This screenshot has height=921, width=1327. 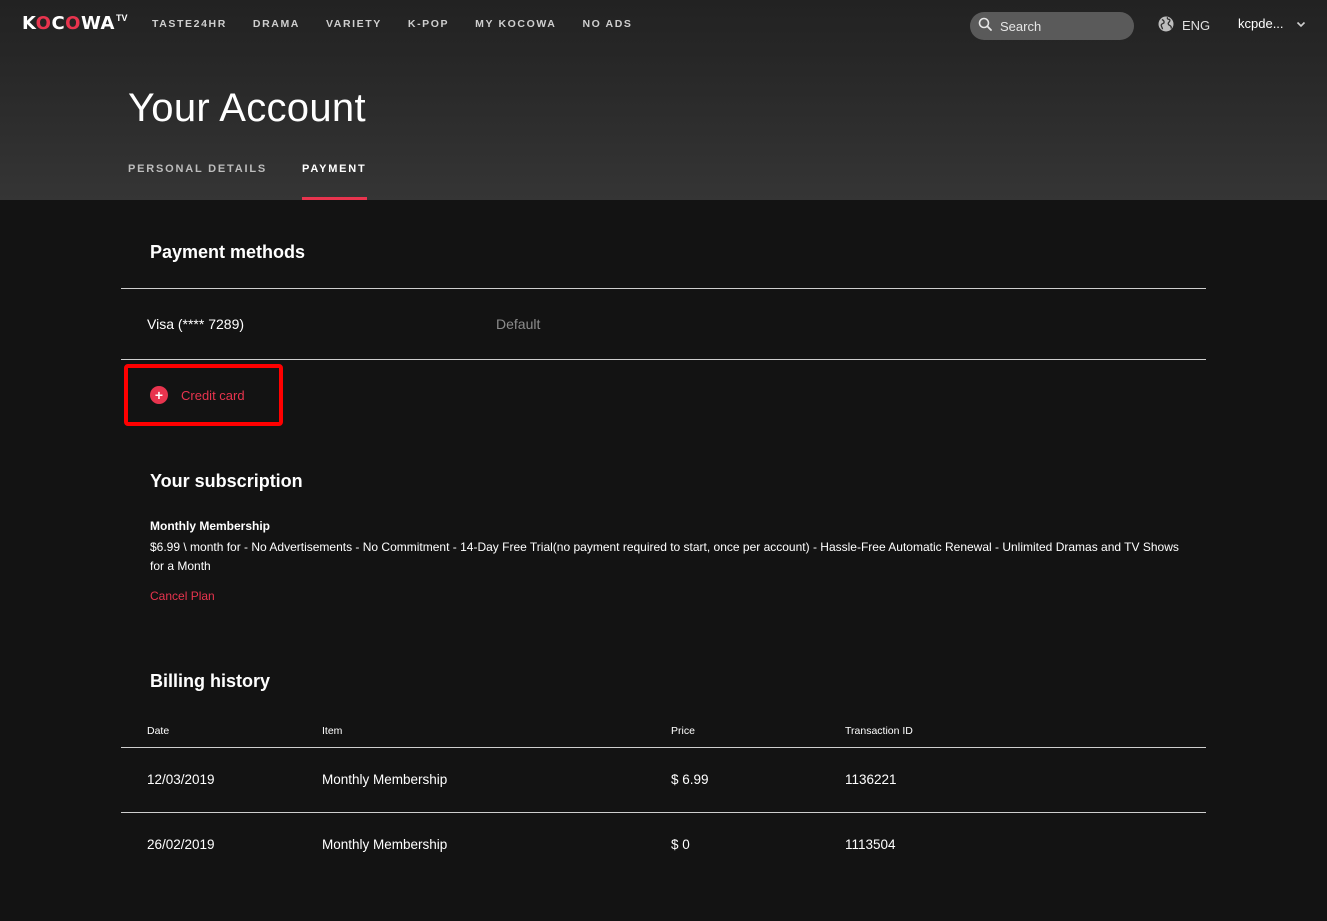 I want to click on search-box, so click(x=1052, y=26).